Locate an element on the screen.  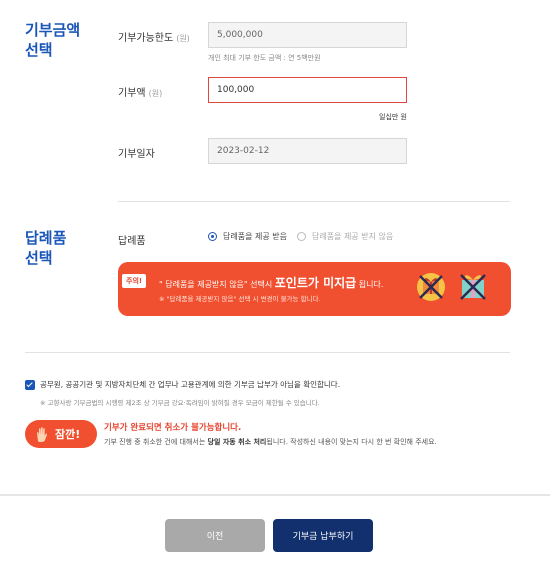
radio-receive-label: 답례품을 제공 받음 is located at coordinates (255, 236).